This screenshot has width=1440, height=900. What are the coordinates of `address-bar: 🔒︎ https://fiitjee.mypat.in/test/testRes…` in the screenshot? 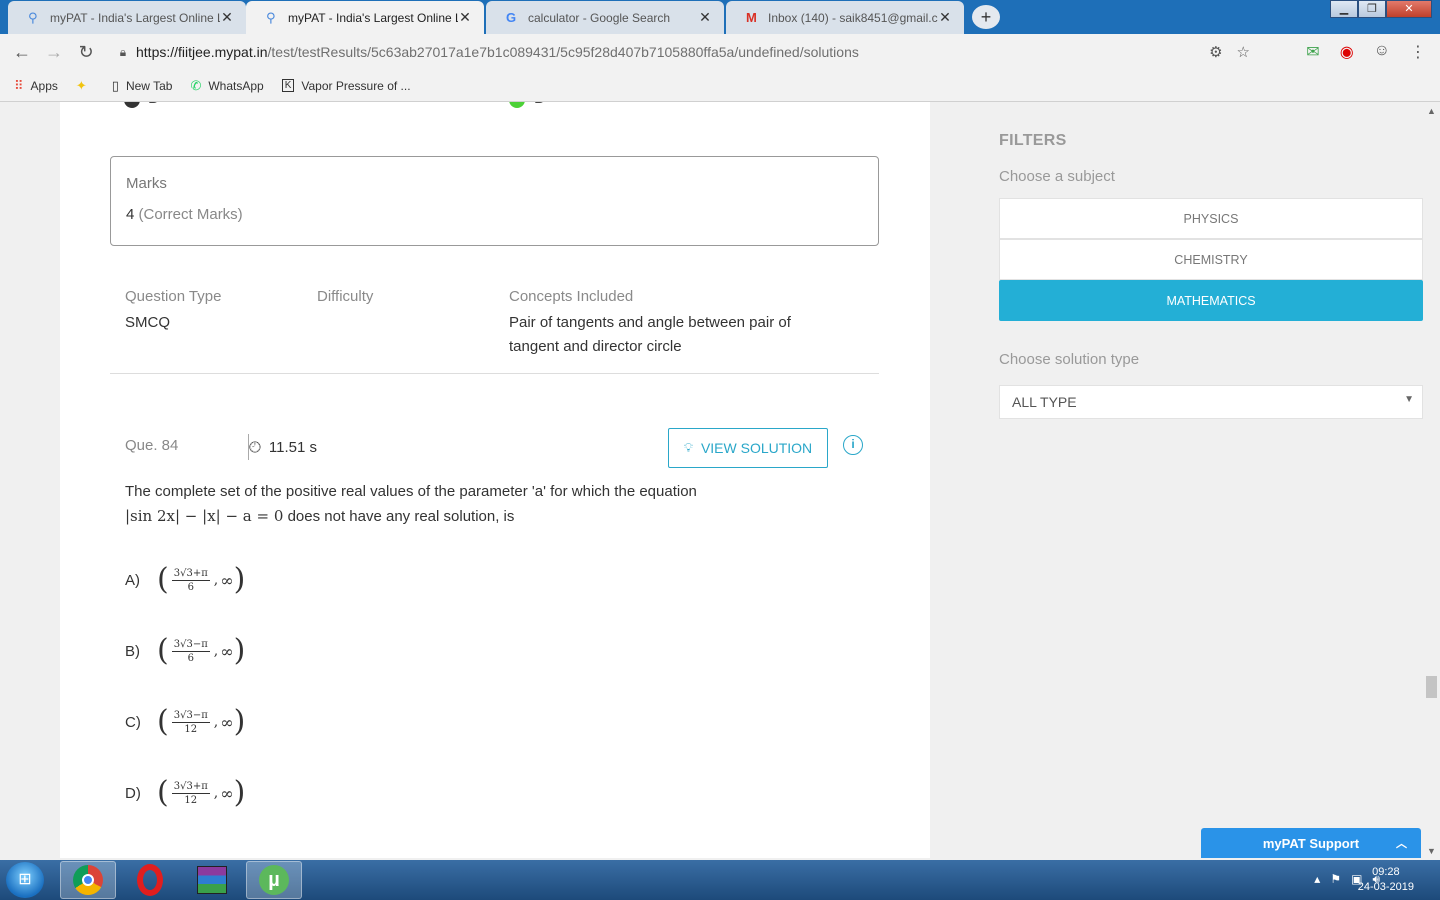 It's located at (700, 52).